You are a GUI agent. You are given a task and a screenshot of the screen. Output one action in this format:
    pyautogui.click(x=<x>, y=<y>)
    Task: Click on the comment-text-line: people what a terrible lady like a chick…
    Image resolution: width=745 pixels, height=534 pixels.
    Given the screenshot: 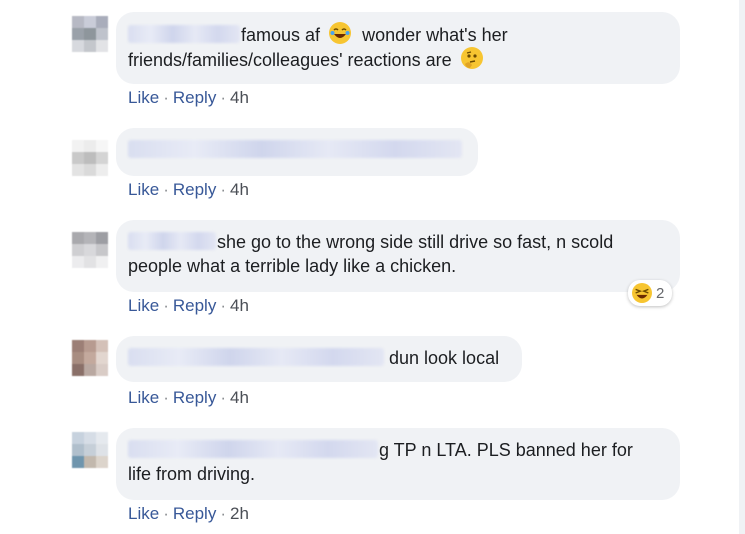 What is the action you would take?
    pyautogui.click(x=292, y=266)
    